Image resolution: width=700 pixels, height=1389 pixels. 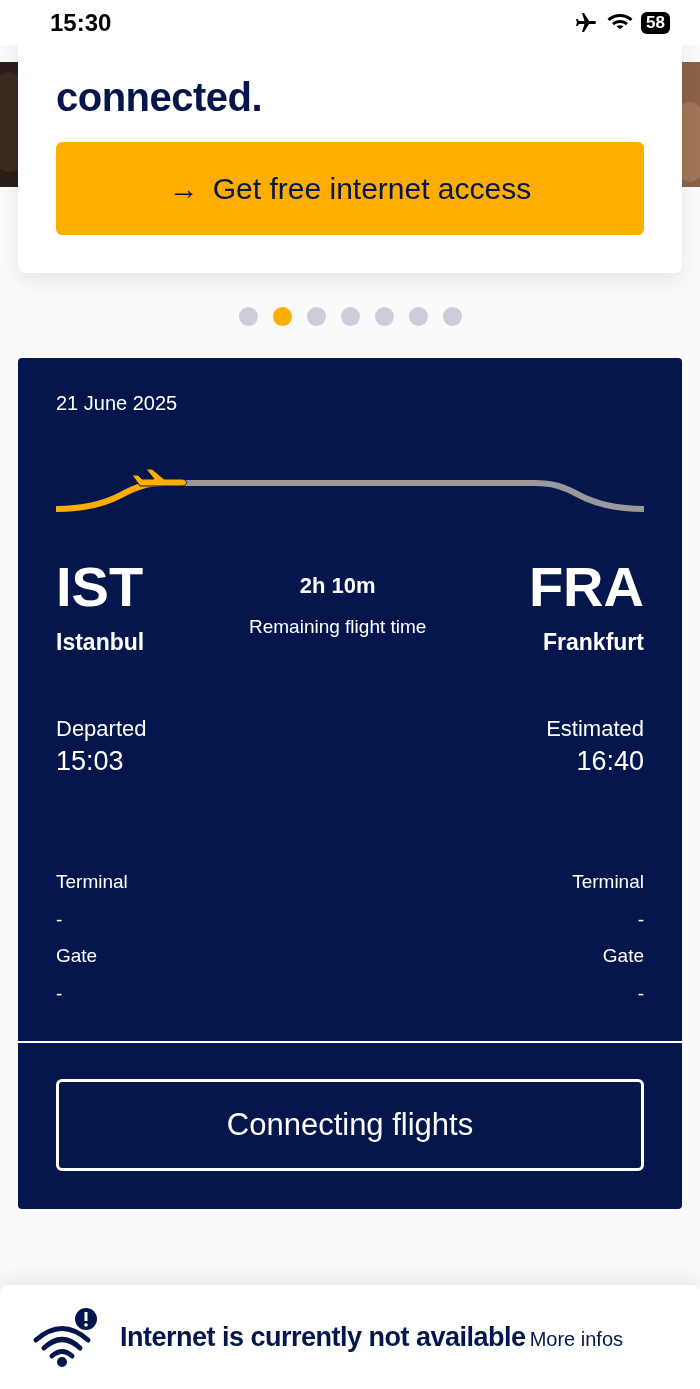 What do you see at coordinates (595, 729) in the screenshot?
I see `time-status: Estimated` at bounding box center [595, 729].